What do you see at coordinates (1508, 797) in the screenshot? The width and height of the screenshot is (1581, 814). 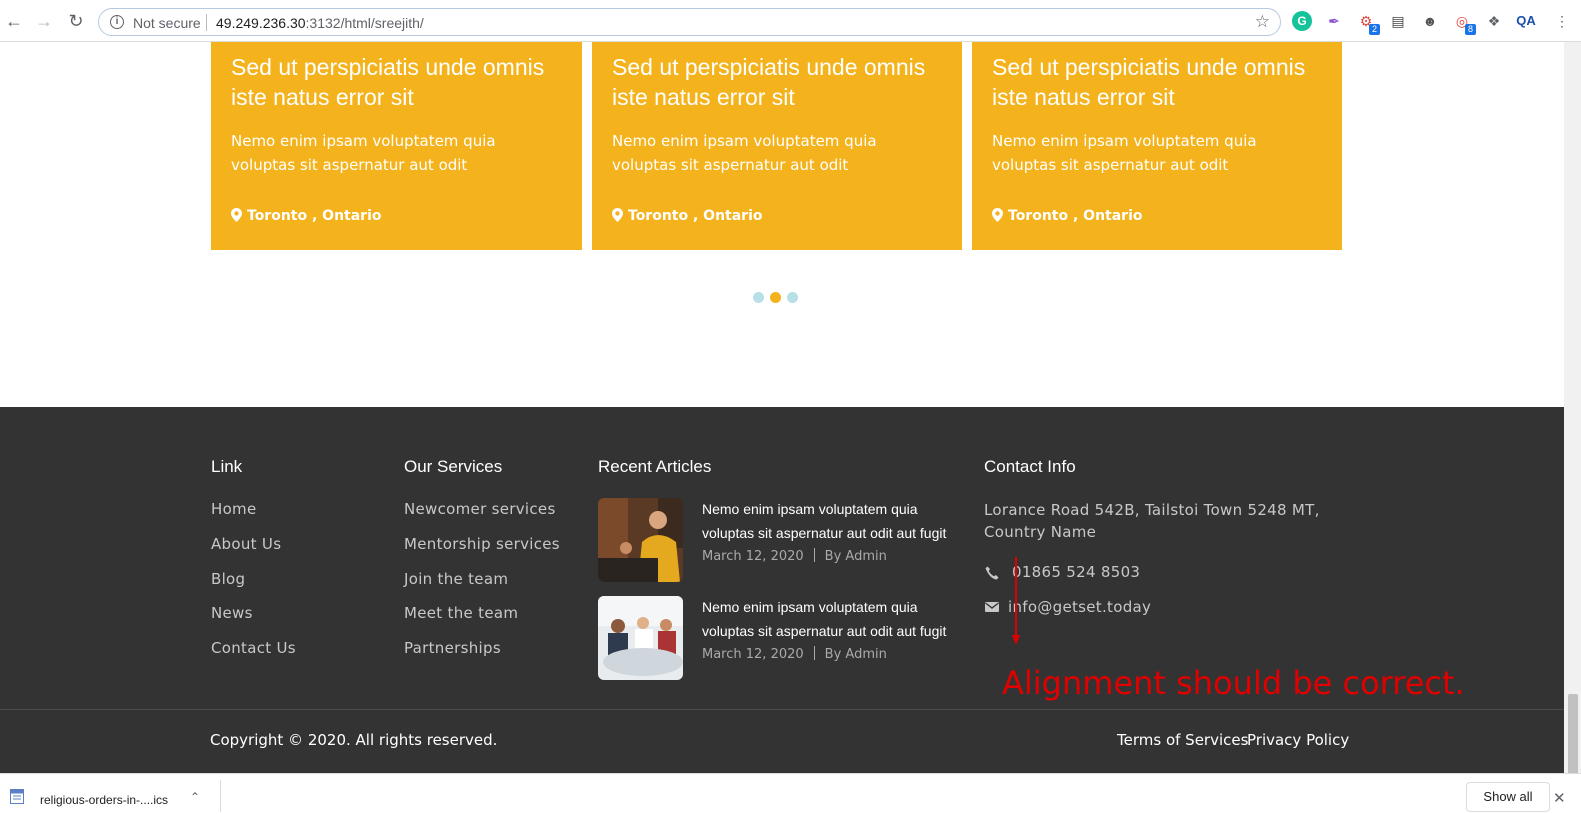 I see `show-all-button: Show all` at bounding box center [1508, 797].